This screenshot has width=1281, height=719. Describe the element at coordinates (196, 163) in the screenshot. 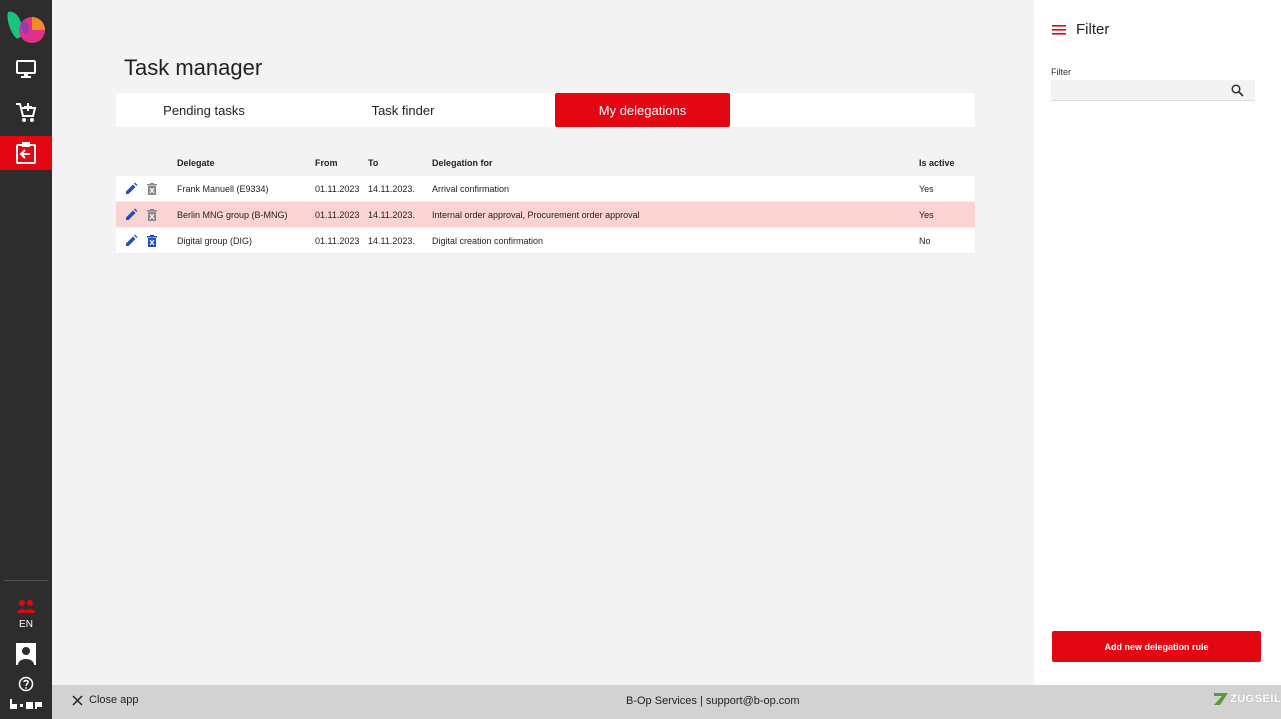

I see `column-header-delegate: Delegate` at that location.